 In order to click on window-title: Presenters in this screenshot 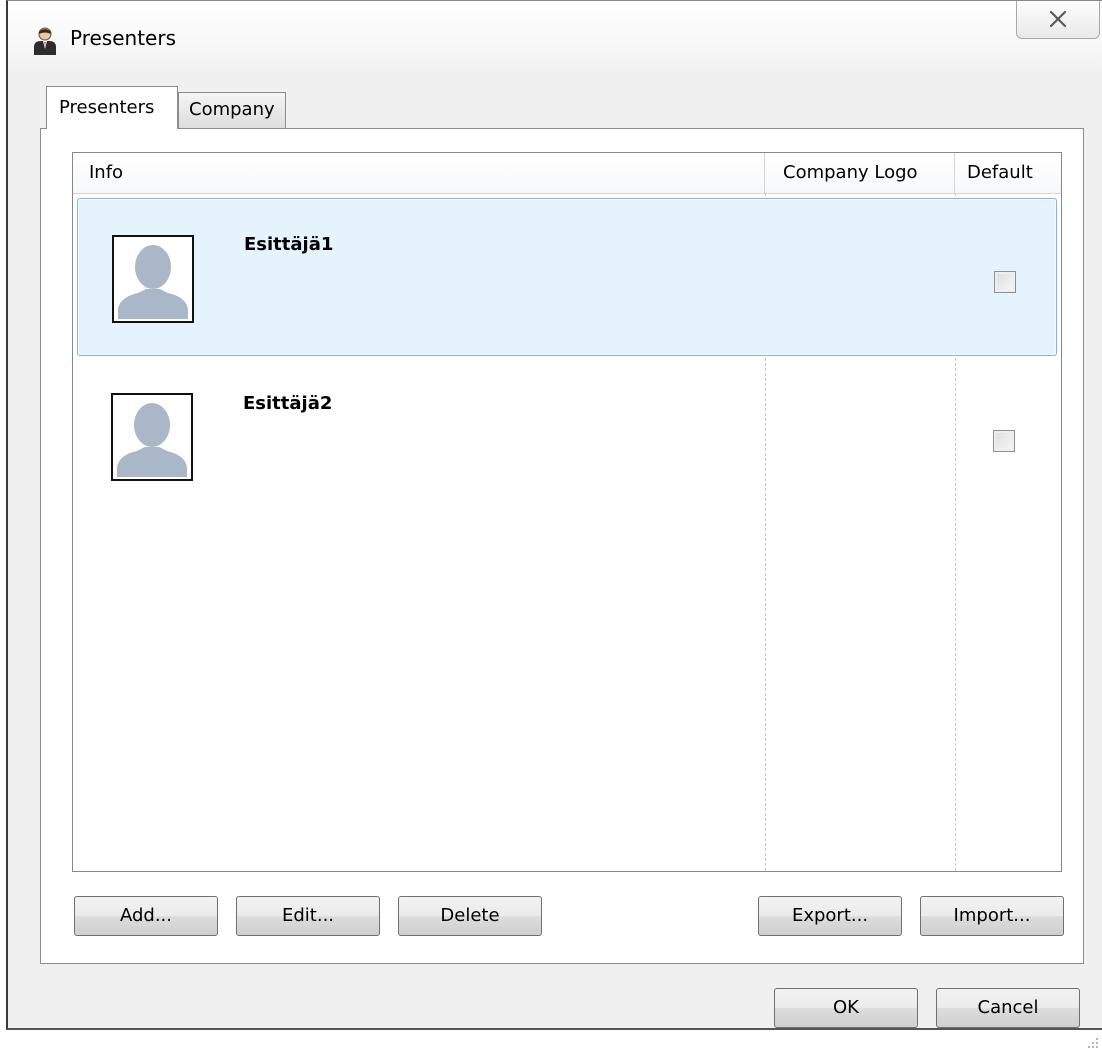, I will do `click(123, 38)`.